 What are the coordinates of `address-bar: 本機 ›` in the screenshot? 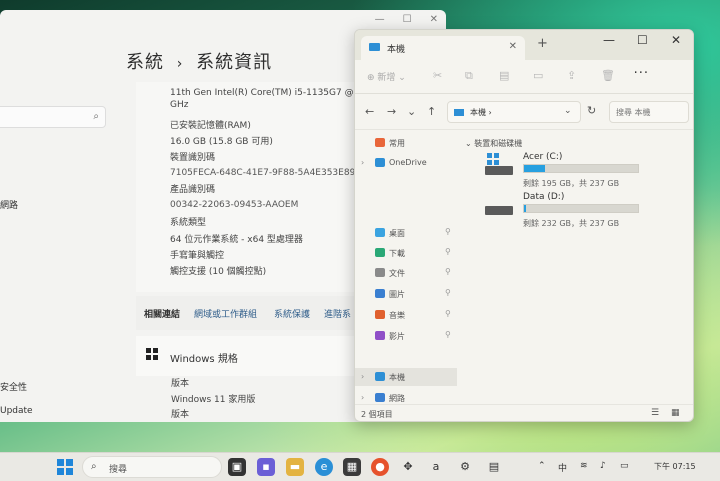 It's located at (514, 112).